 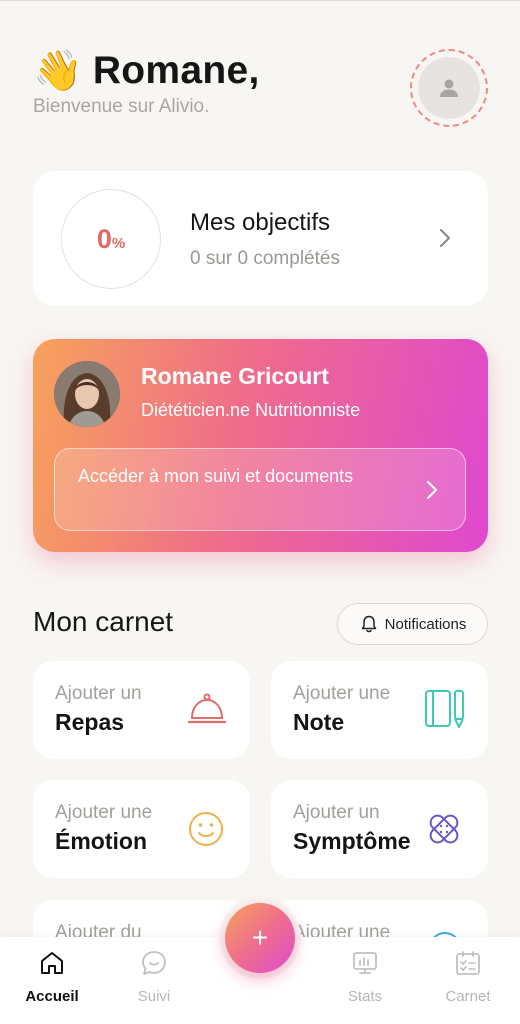 What do you see at coordinates (352, 841) in the screenshot?
I see `tile-title: Symptôme` at bounding box center [352, 841].